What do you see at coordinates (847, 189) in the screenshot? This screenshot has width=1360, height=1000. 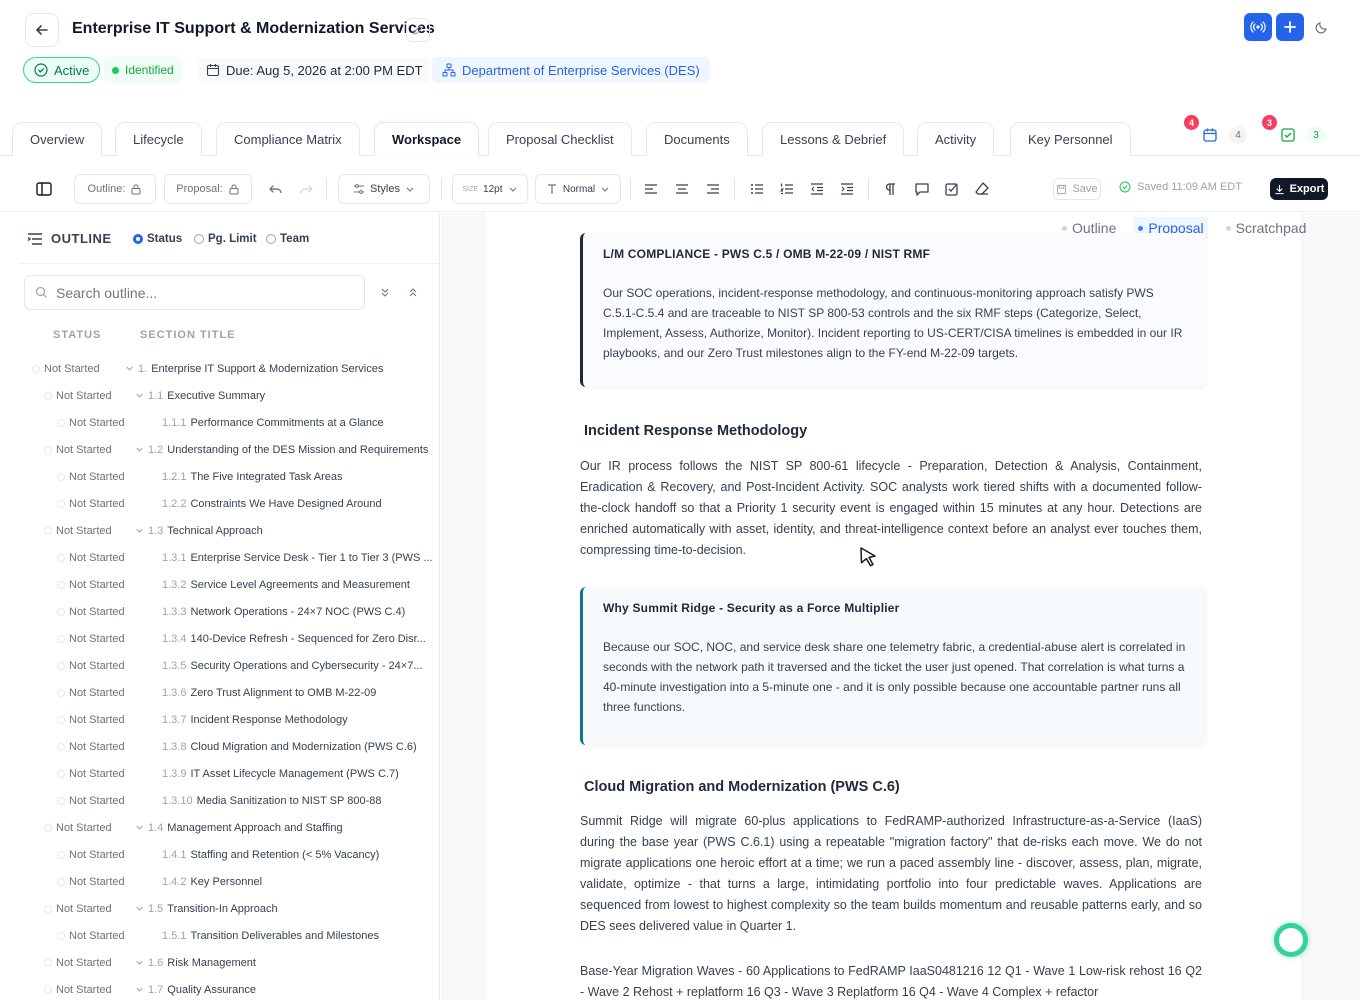 I see `indent-button` at bounding box center [847, 189].